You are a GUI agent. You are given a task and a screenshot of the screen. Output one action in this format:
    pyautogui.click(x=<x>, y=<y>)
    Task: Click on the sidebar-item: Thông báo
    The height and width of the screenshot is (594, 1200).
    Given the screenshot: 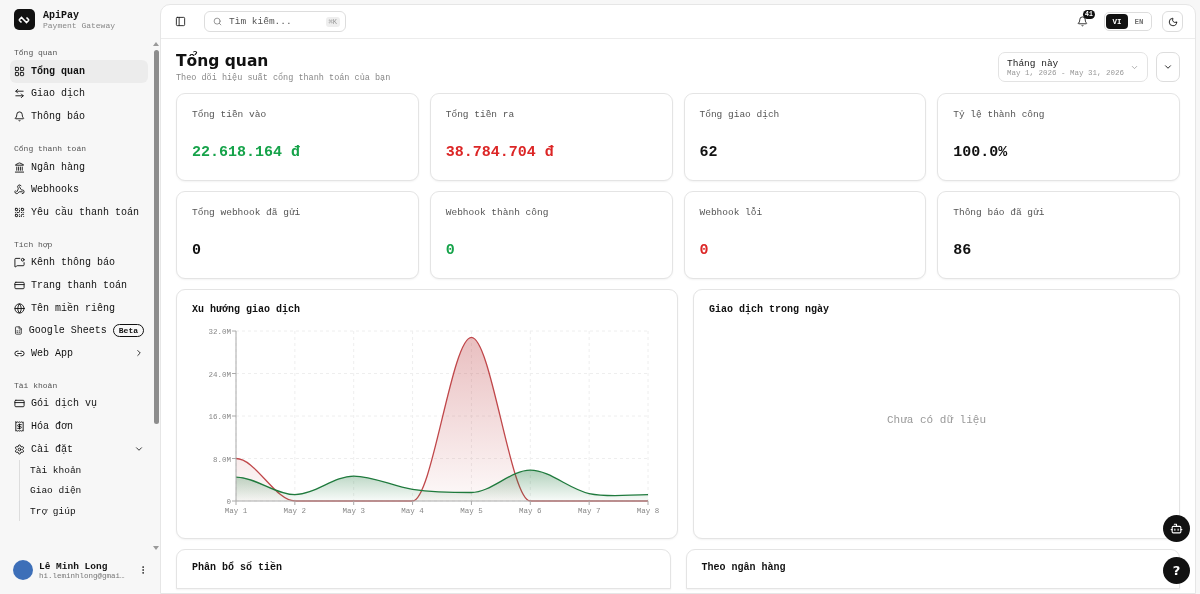 What is the action you would take?
    pyautogui.click(x=79, y=116)
    